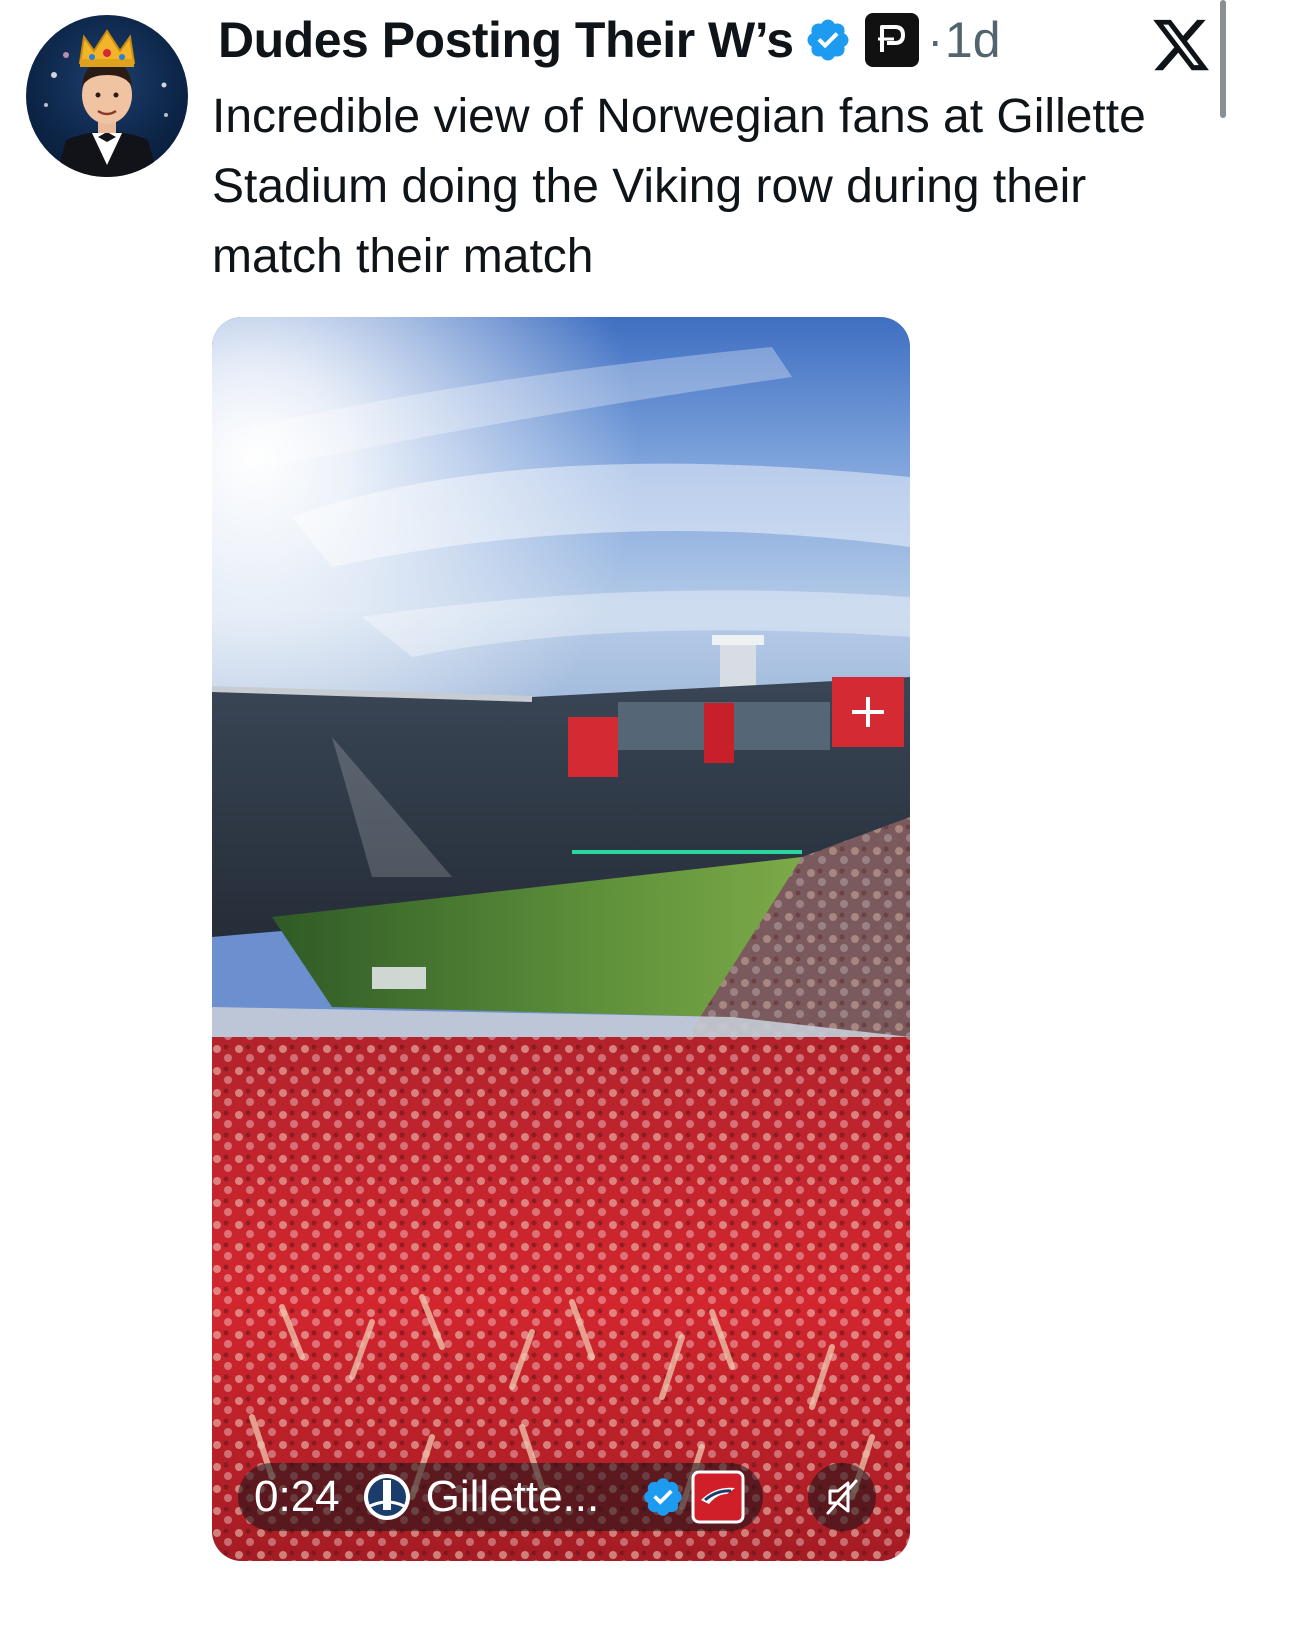 The height and width of the screenshot is (1635, 1290). I want to click on author-avatar, so click(107, 96).